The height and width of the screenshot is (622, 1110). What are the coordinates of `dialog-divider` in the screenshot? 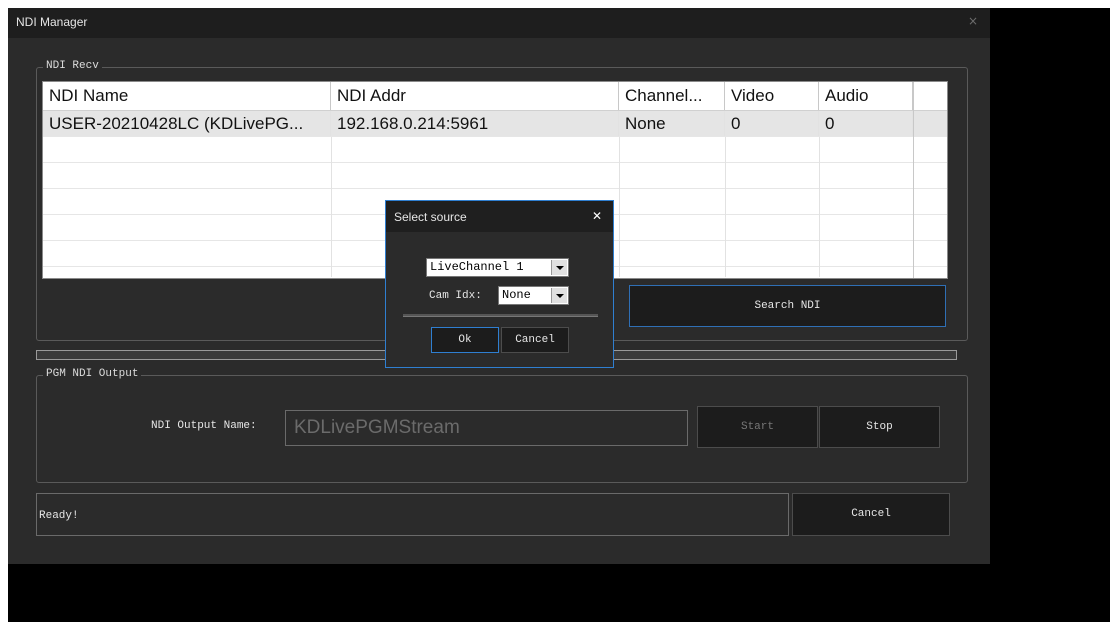 It's located at (500, 315).